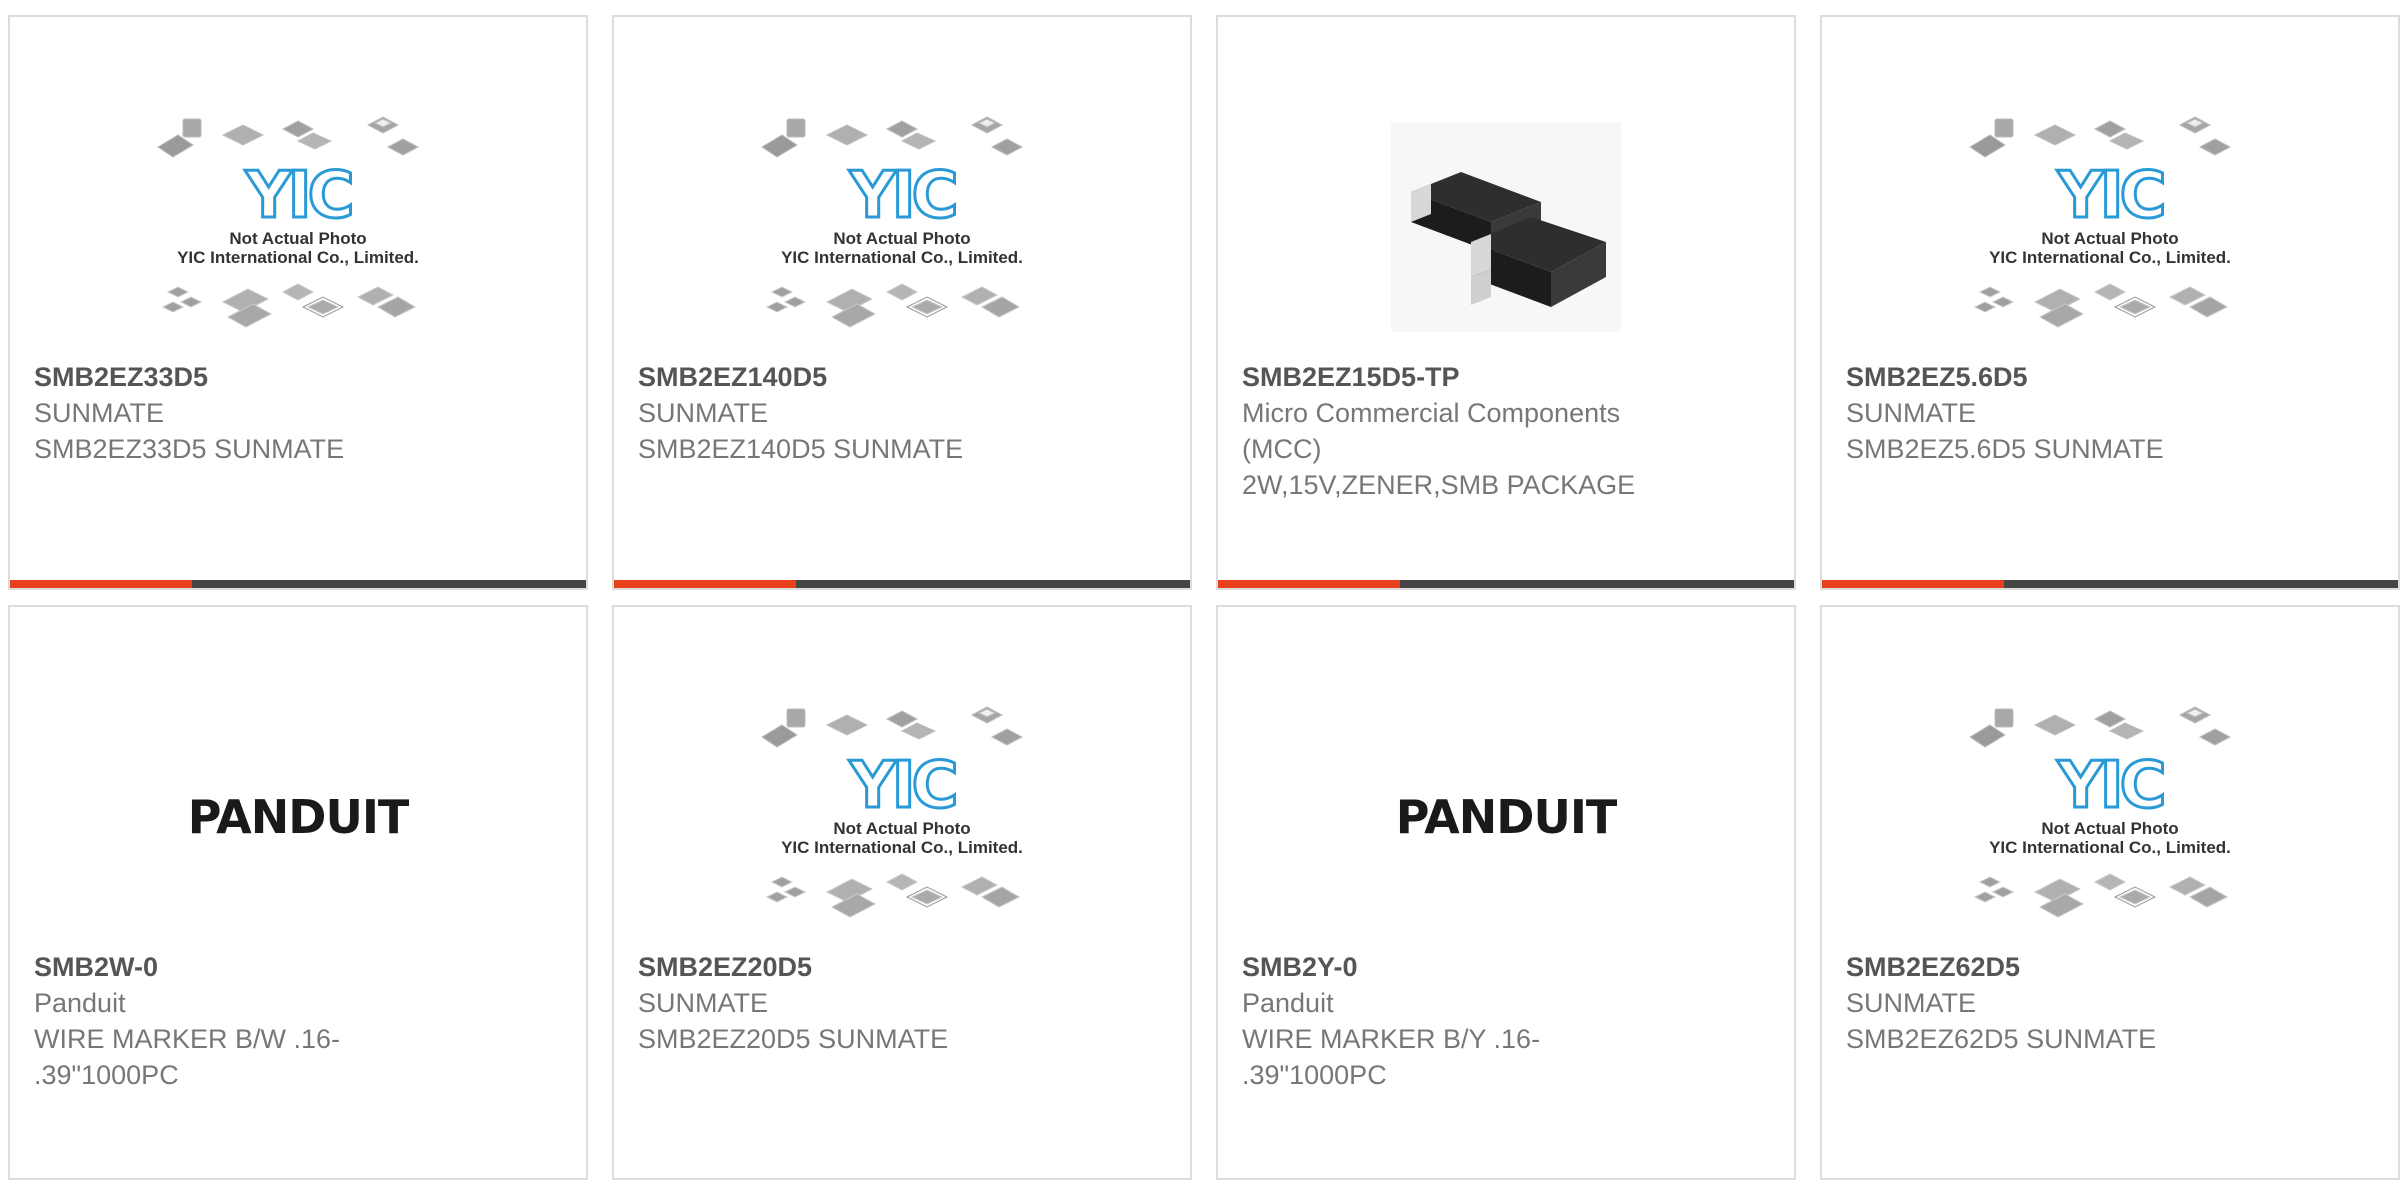 The height and width of the screenshot is (1180, 2400). I want to click on smb-diode-image, so click(1506, 227).